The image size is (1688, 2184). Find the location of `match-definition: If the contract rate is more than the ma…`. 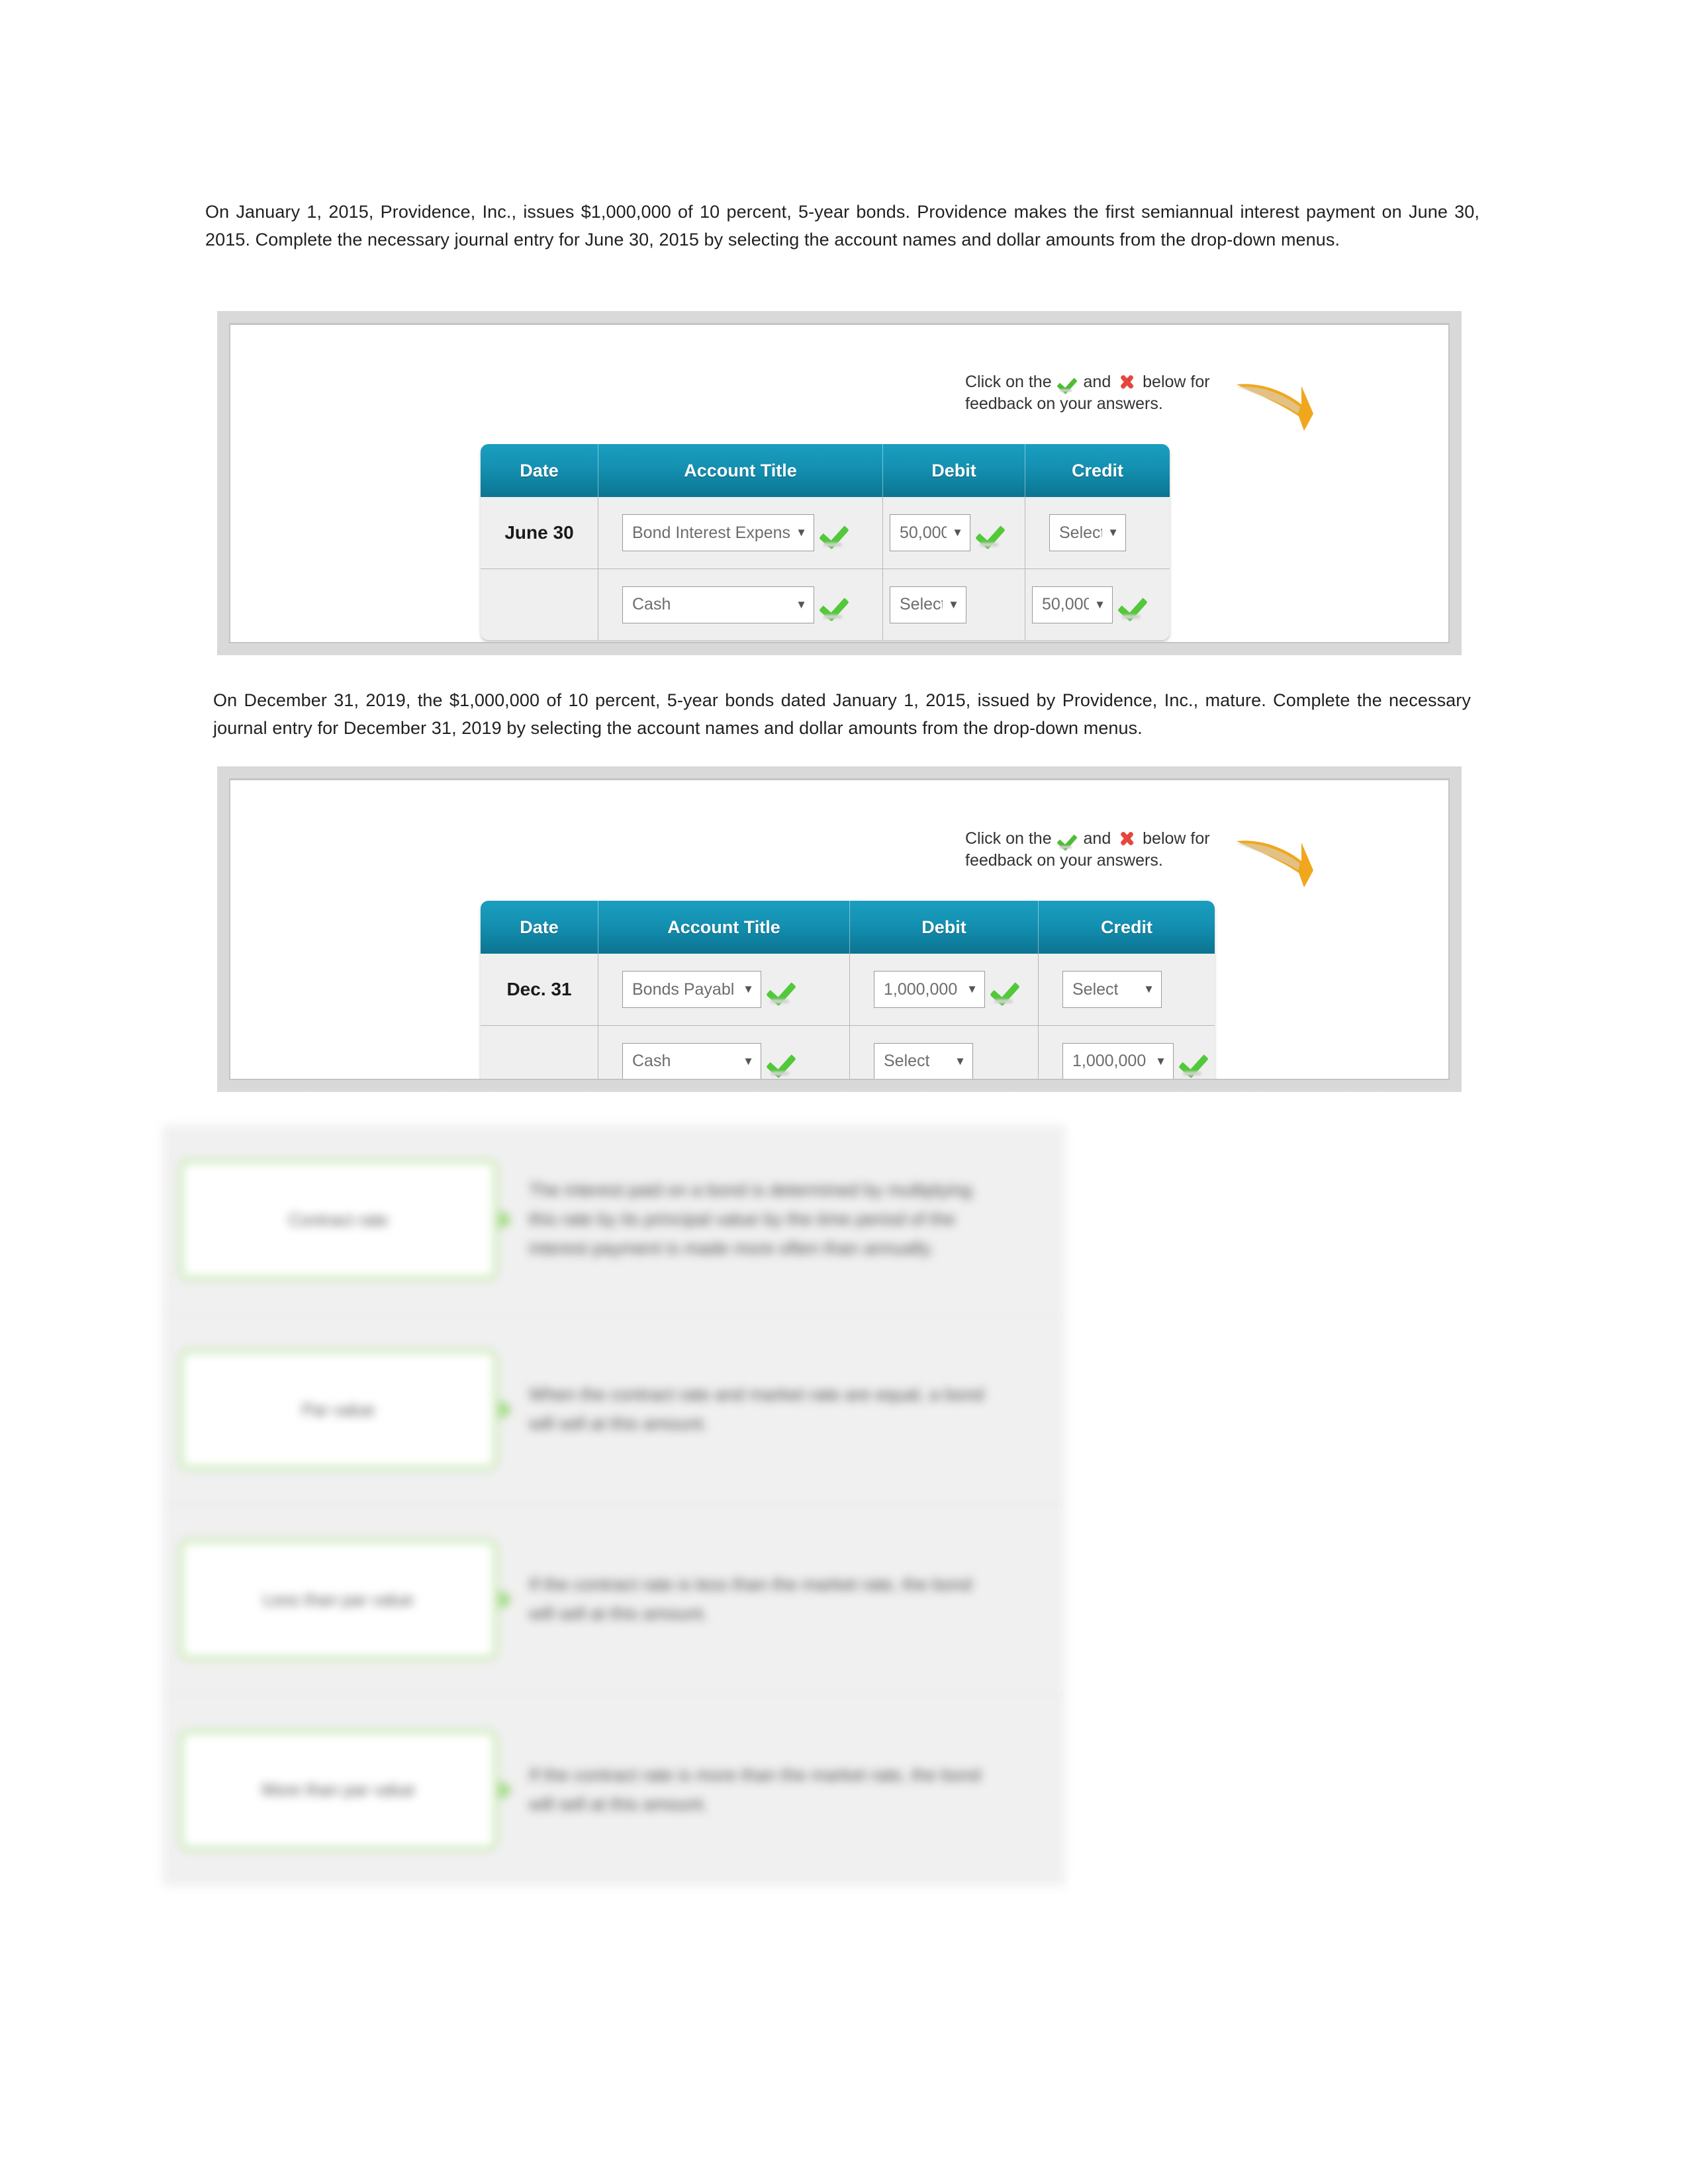

match-definition: If the contract rate is more than the ma… is located at coordinates (755, 1789).